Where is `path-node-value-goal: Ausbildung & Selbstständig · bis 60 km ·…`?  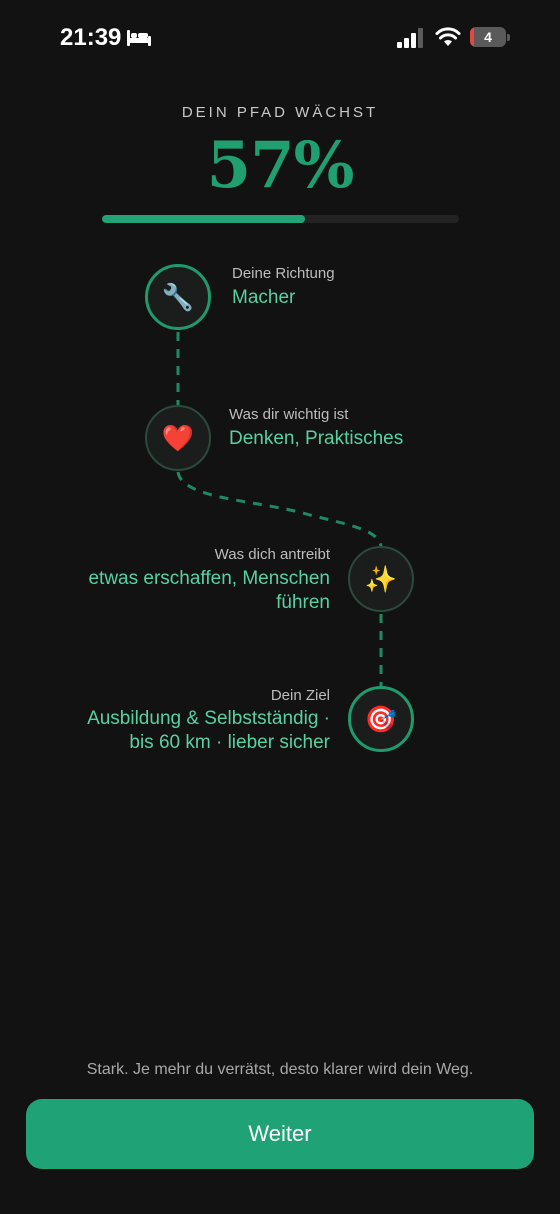 path-node-value-goal: Ausbildung & Selbstständig · bis 60 km ·… is located at coordinates (208, 731).